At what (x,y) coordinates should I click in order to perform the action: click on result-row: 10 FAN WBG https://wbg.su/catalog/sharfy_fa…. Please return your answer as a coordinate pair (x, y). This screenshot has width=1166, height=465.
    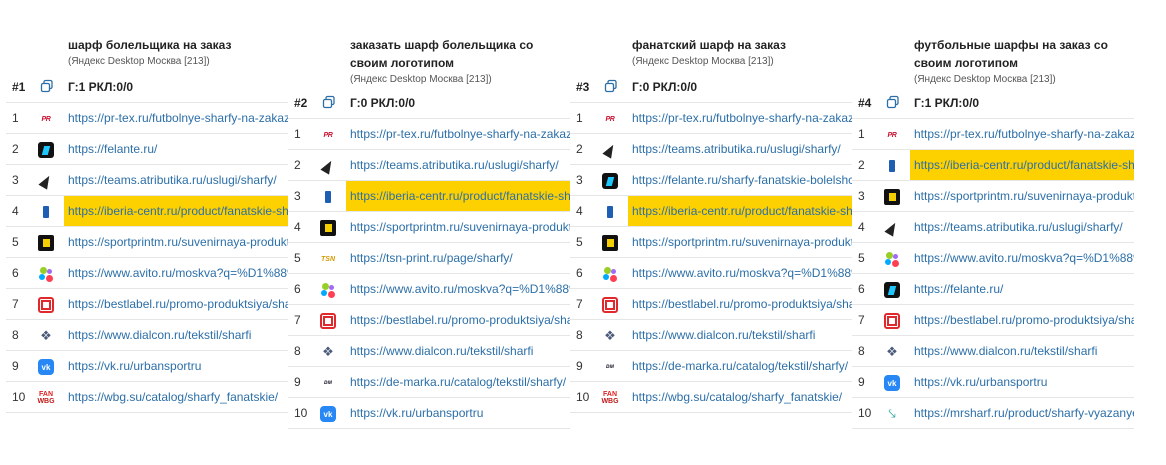
    Looking at the image, I should click on (147, 397).